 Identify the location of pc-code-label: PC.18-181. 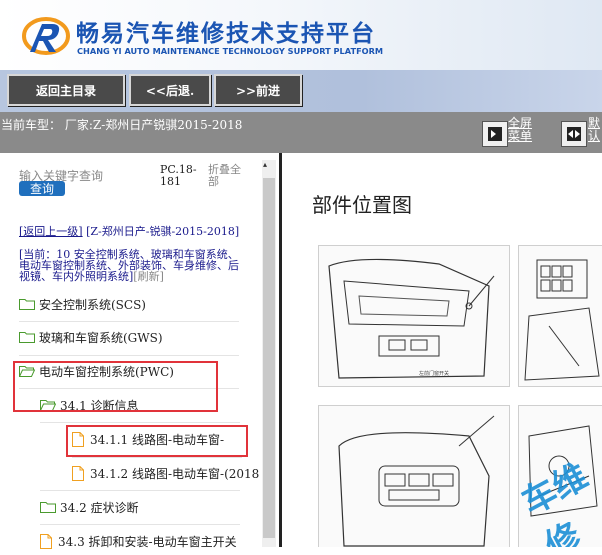
(178, 175).